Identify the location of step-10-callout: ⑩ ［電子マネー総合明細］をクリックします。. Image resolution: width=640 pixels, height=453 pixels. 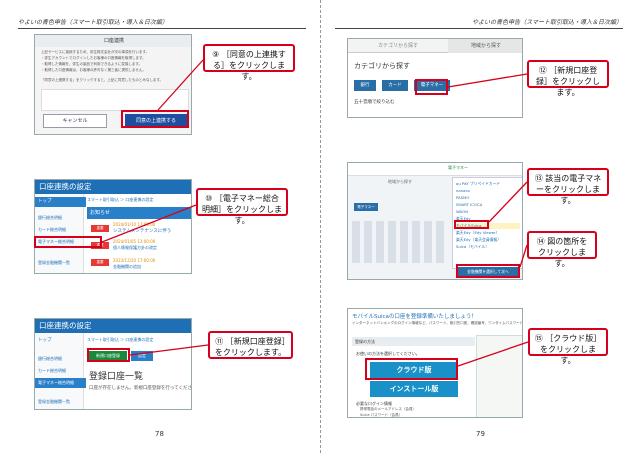
(242, 206).